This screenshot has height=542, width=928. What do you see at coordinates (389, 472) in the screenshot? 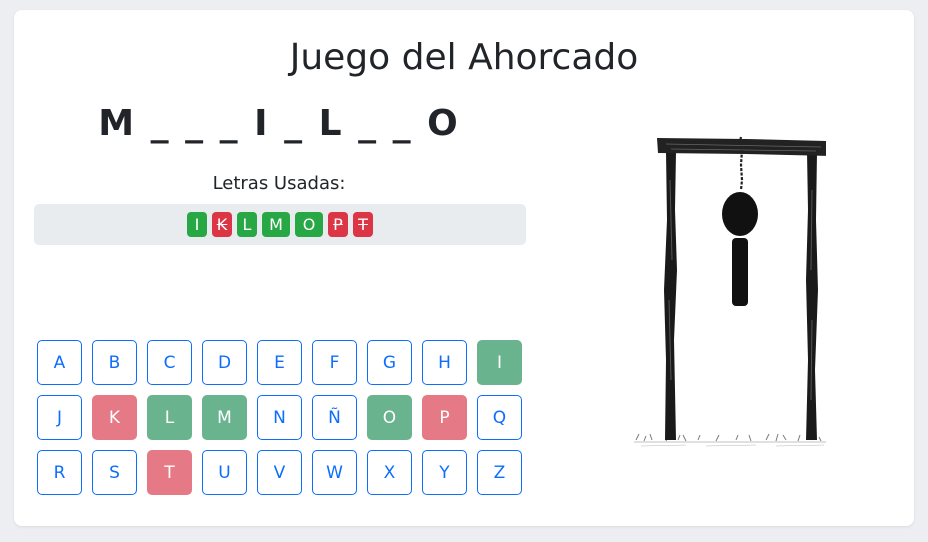
I see `letter-key-x: X` at bounding box center [389, 472].